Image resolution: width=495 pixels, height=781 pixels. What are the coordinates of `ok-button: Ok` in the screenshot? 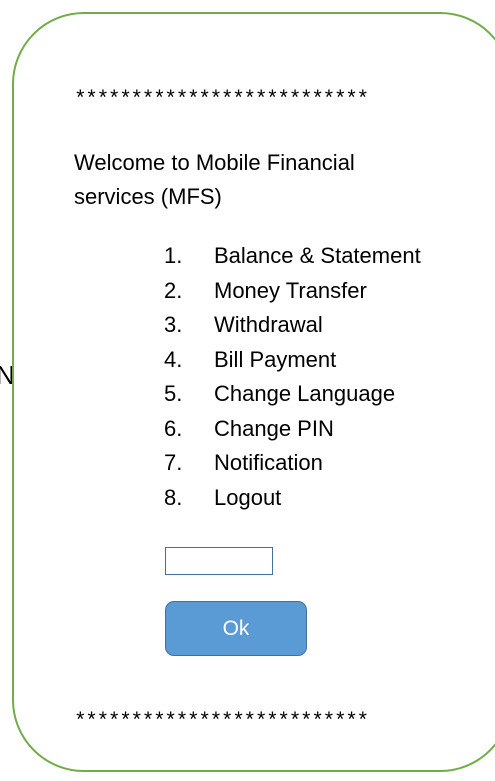 It's located at (236, 628).